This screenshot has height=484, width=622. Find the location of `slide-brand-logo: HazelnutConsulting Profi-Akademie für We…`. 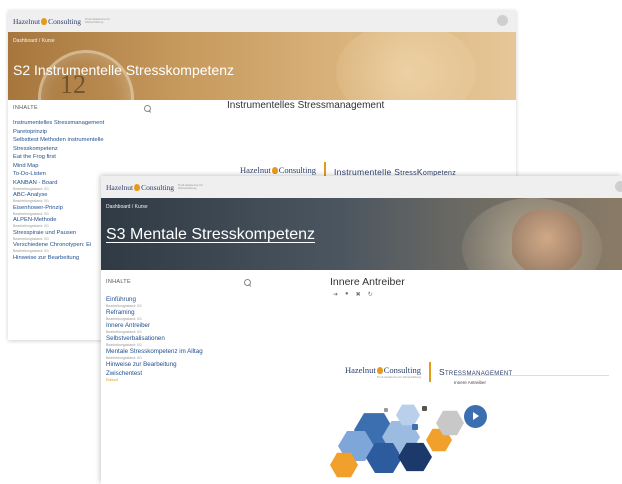

slide-brand-logo: HazelnutConsulting Profi-Akademie für We… is located at coordinates (383, 372).